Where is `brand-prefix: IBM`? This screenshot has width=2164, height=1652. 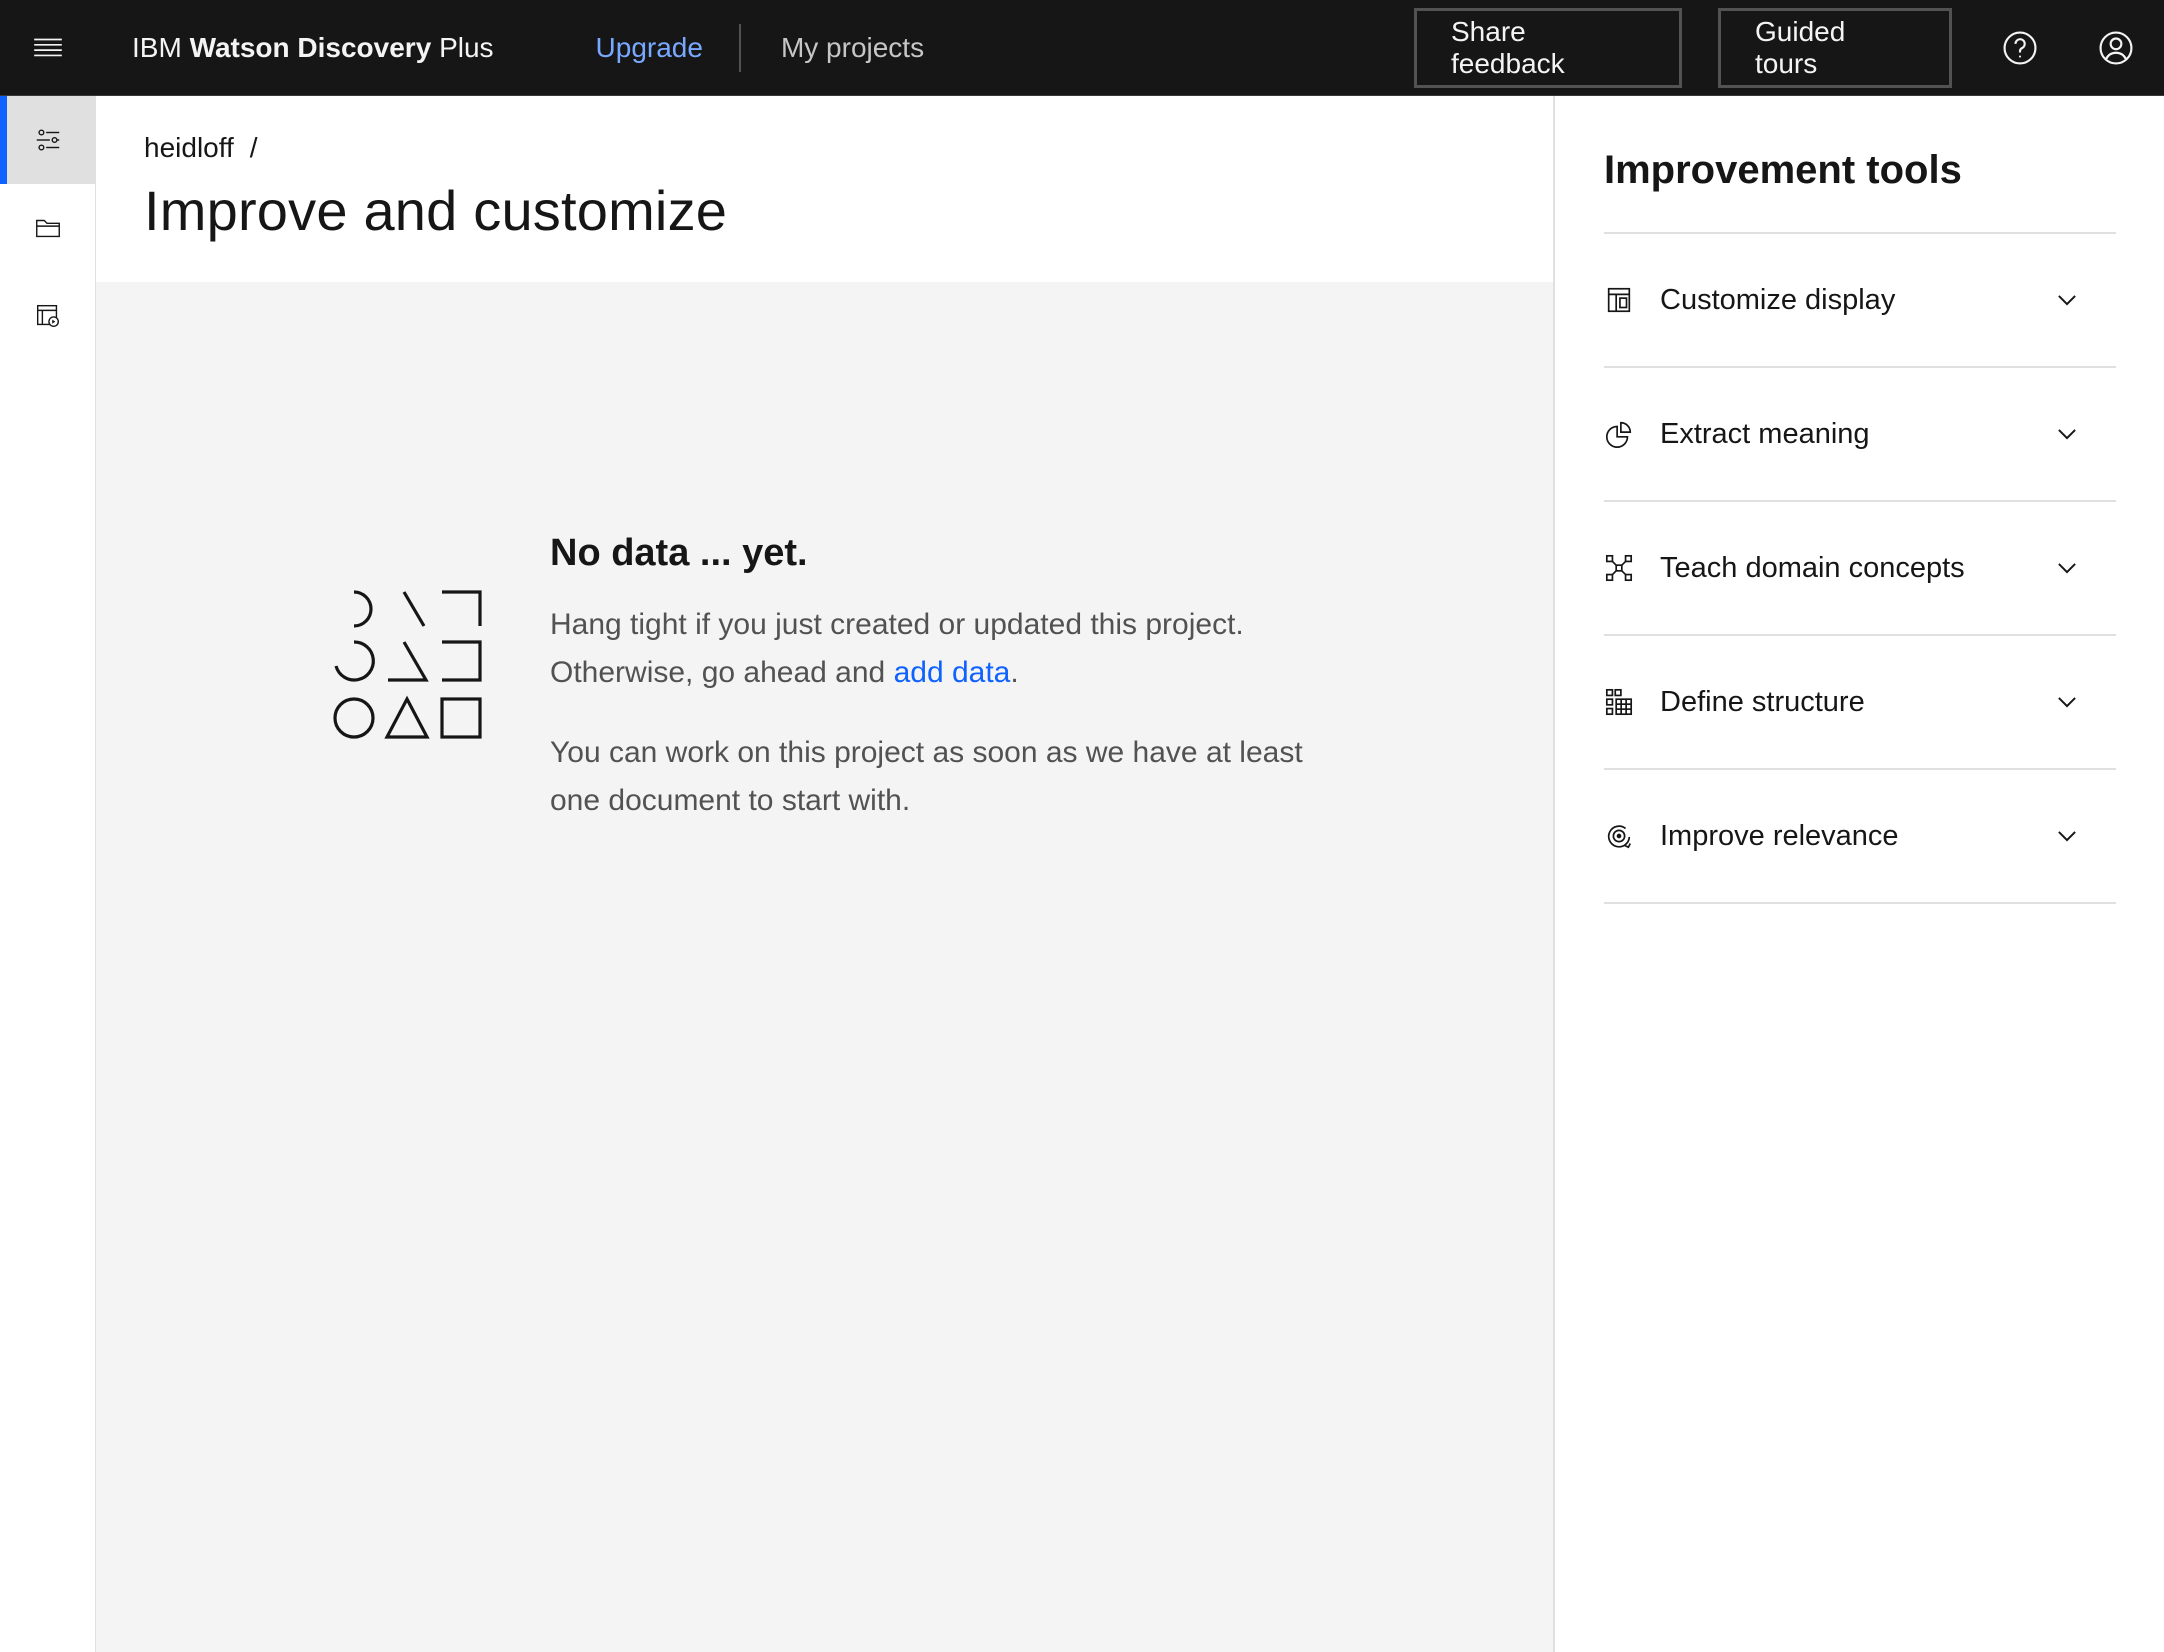 brand-prefix: IBM is located at coordinates (157, 47).